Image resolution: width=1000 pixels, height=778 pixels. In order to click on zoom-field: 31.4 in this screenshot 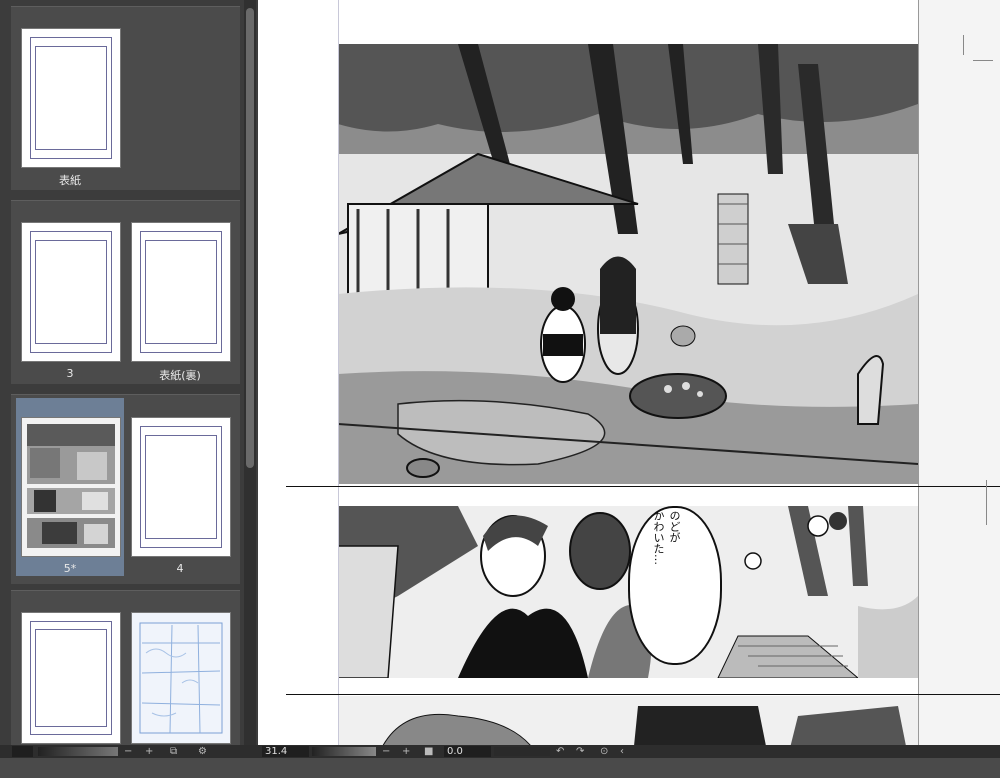, I will do `click(285, 751)`.